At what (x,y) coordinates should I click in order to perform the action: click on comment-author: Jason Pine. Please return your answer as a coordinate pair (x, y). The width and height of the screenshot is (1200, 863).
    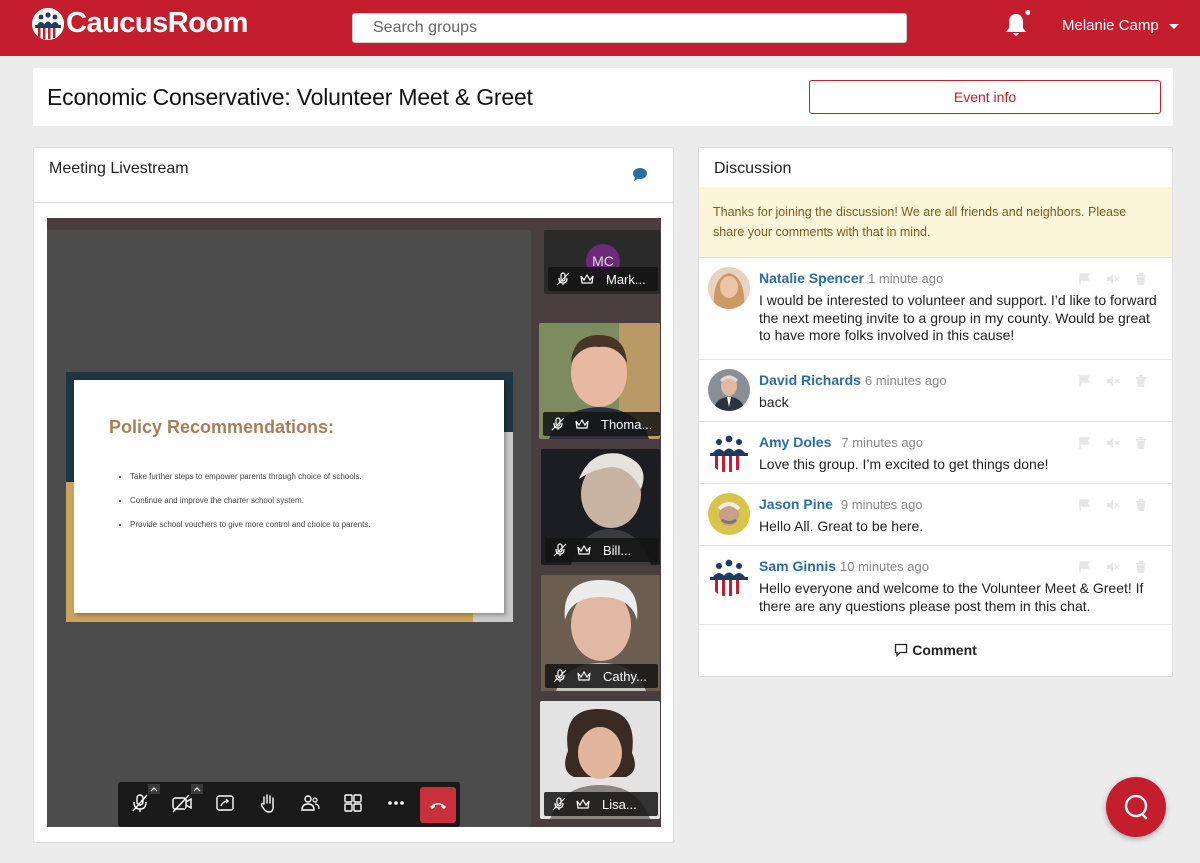
    Looking at the image, I should click on (796, 504).